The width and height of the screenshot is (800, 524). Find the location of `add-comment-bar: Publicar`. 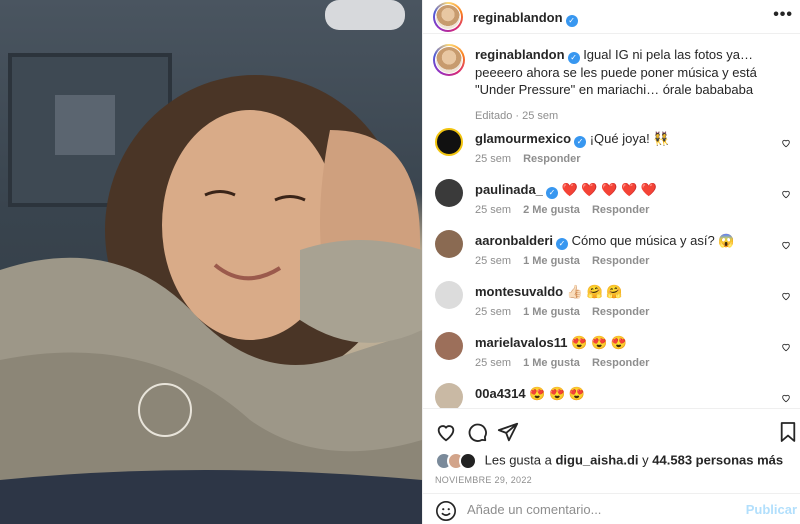

add-comment-bar: Publicar is located at coordinates (611, 508).